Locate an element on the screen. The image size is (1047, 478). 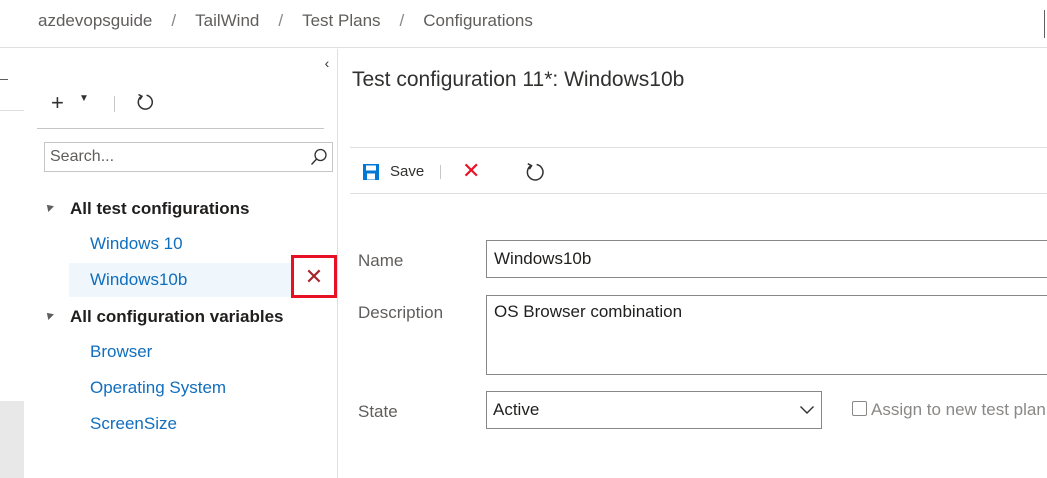
chevron-down-icon: ▼ is located at coordinates (84, 98).